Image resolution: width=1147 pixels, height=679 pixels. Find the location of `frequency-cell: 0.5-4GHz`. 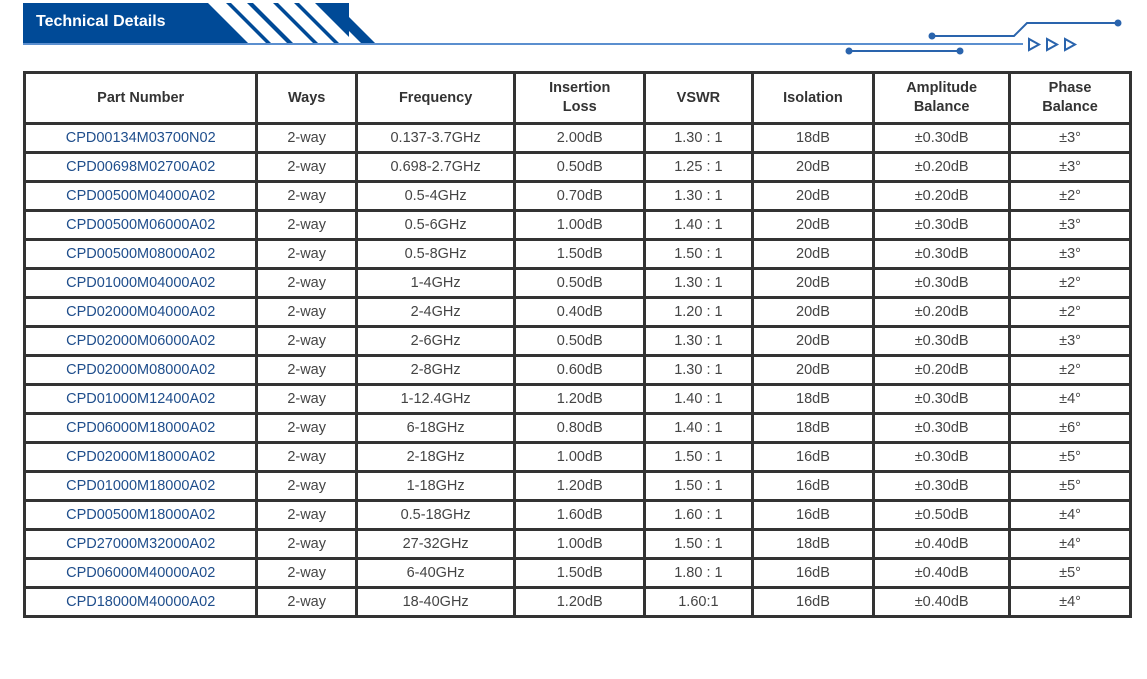

frequency-cell: 0.5-4GHz is located at coordinates (435, 196).